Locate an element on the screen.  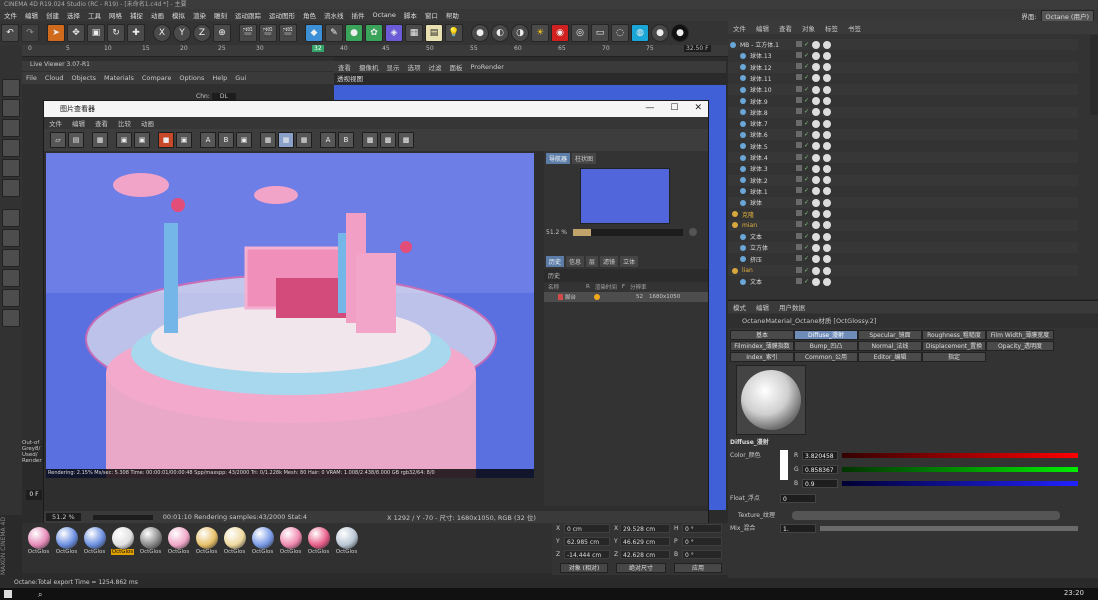
menu-item: 模拟 is located at coordinates (178, 15).